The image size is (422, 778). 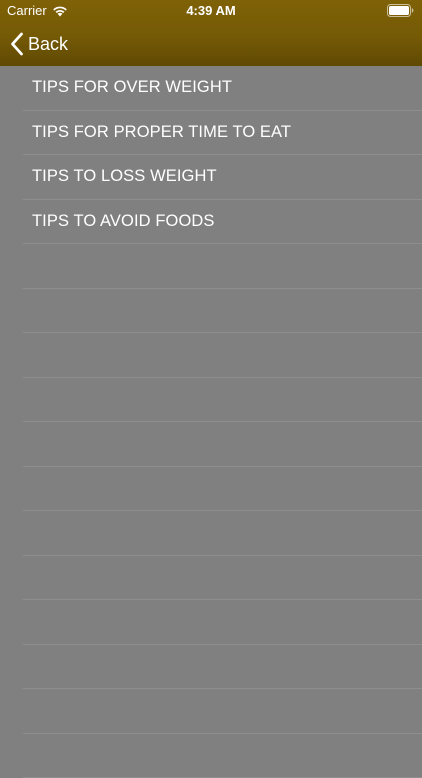 I want to click on list-item: TIPS TO LOSS WEIGHT, so click(x=211, y=177).